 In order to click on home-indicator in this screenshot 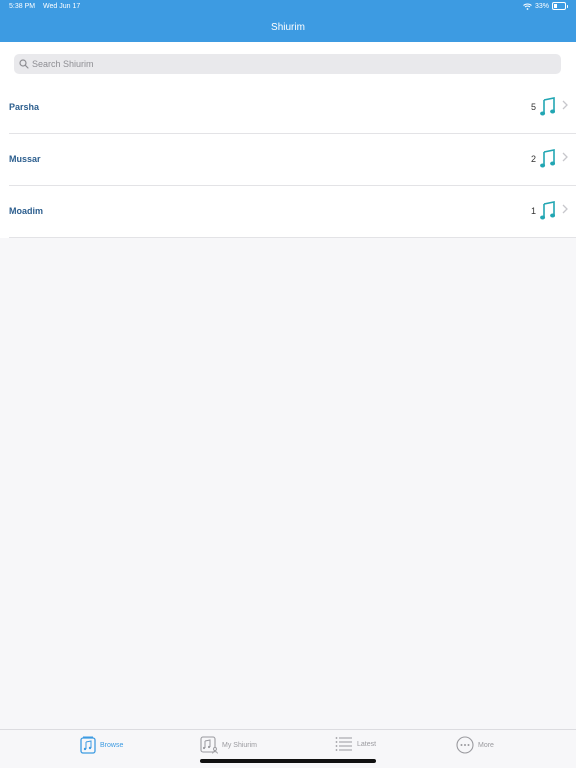, I will do `click(288, 761)`.